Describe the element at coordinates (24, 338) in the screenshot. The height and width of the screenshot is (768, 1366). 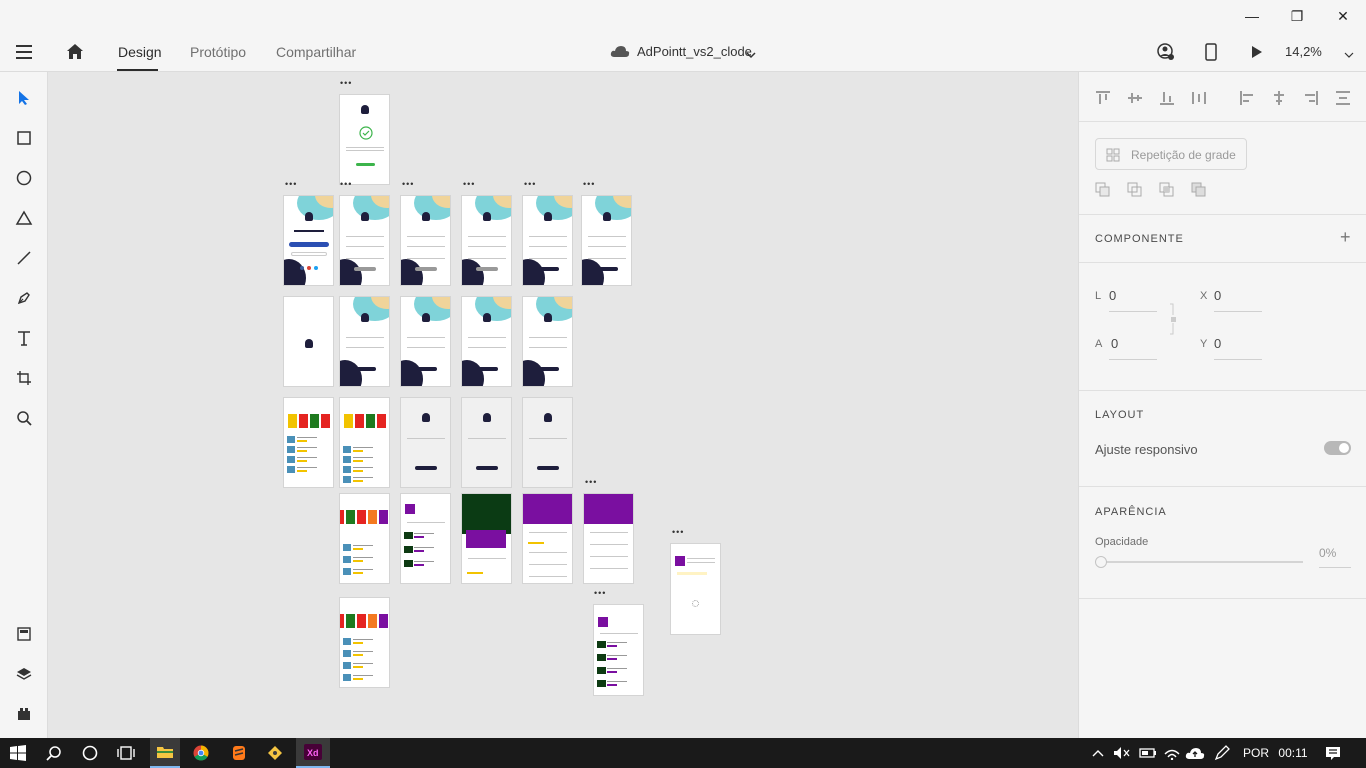
I see `text-tool-icon` at that location.